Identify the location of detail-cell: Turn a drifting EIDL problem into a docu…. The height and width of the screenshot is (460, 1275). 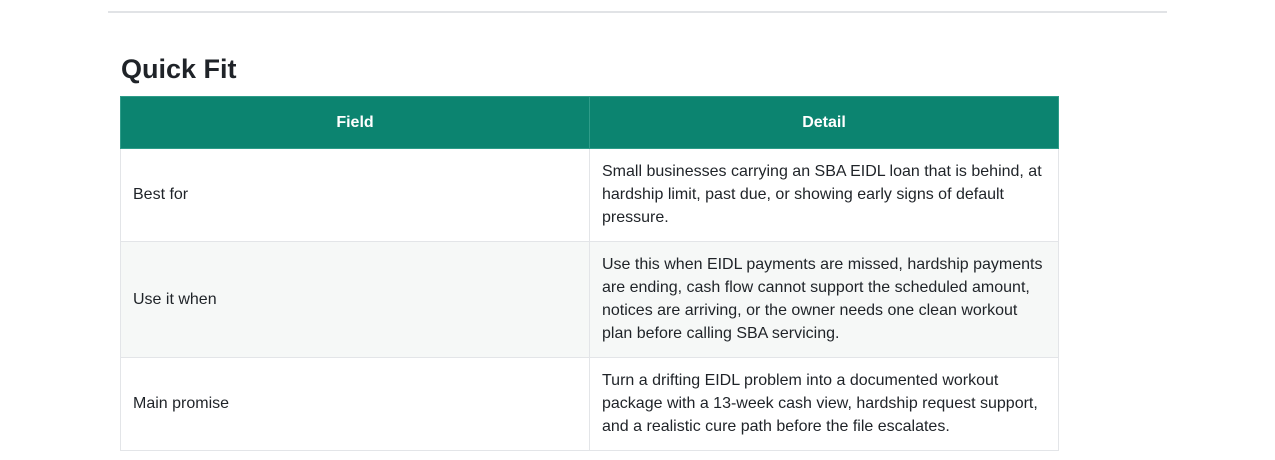
(824, 404).